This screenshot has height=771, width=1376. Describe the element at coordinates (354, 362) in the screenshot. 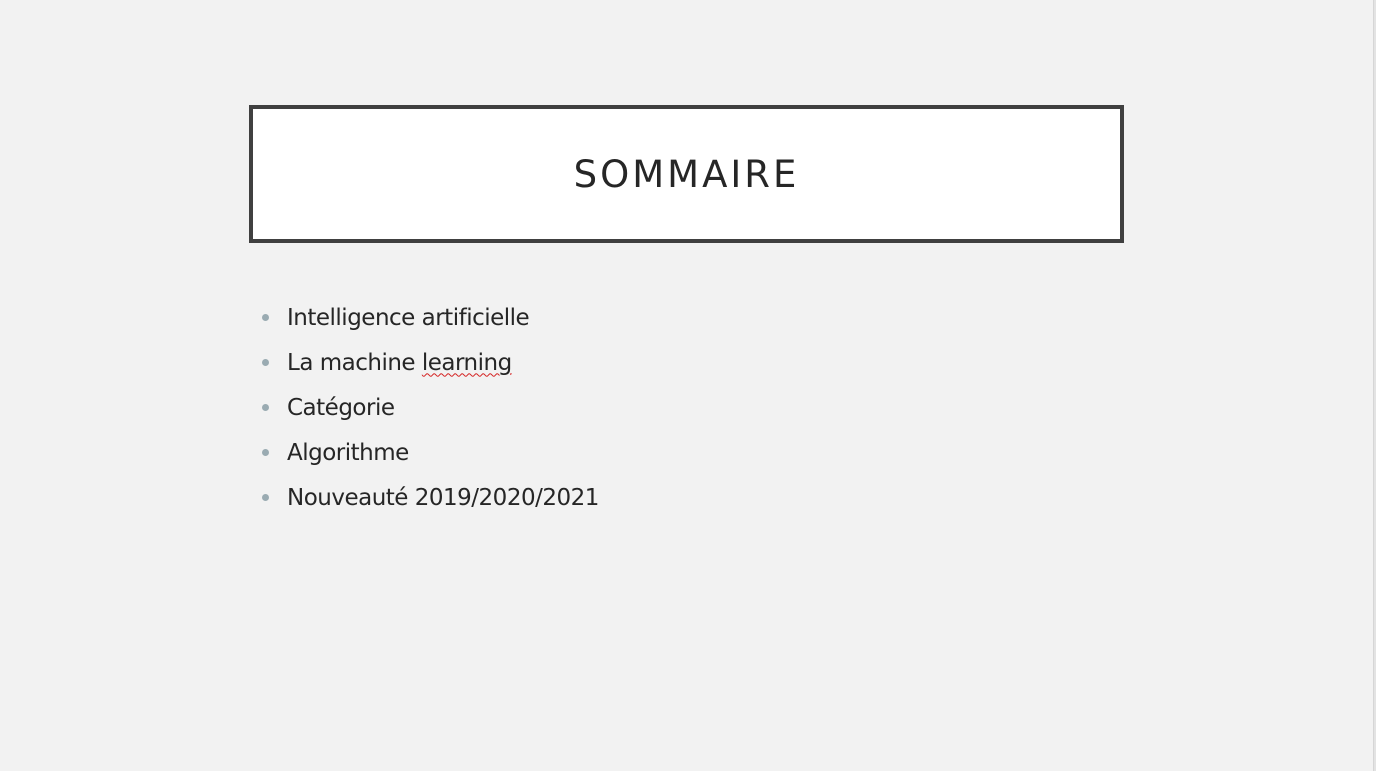

I see `bullet-text-plain: La machine` at that location.